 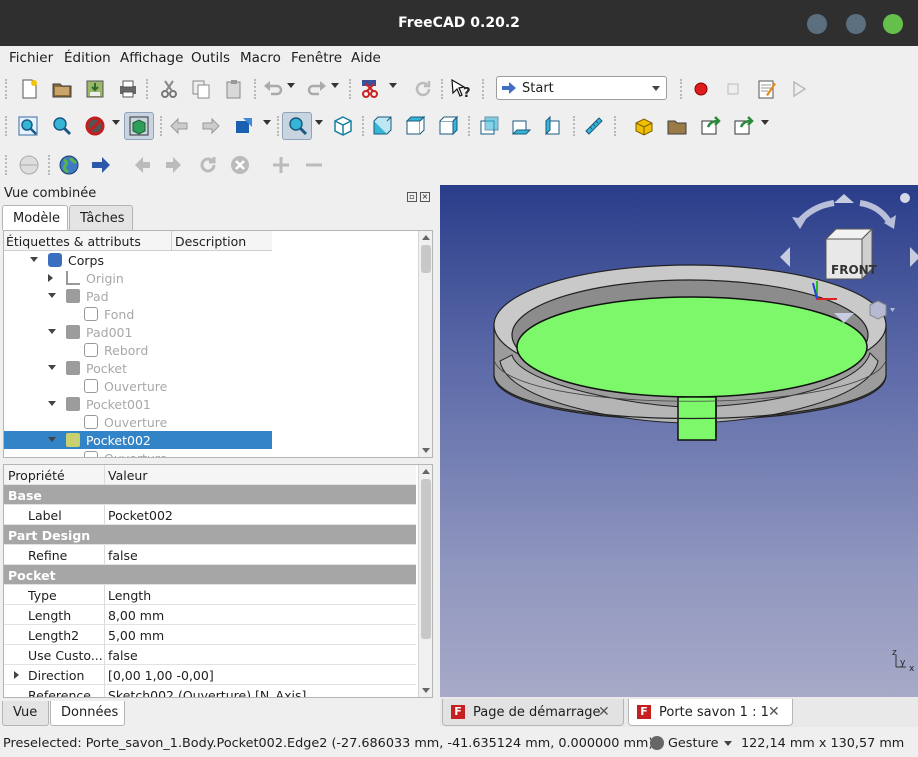 What do you see at coordinates (594, 126) in the screenshot?
I see `measure-distance-icon` at bounding box center [594, 126].